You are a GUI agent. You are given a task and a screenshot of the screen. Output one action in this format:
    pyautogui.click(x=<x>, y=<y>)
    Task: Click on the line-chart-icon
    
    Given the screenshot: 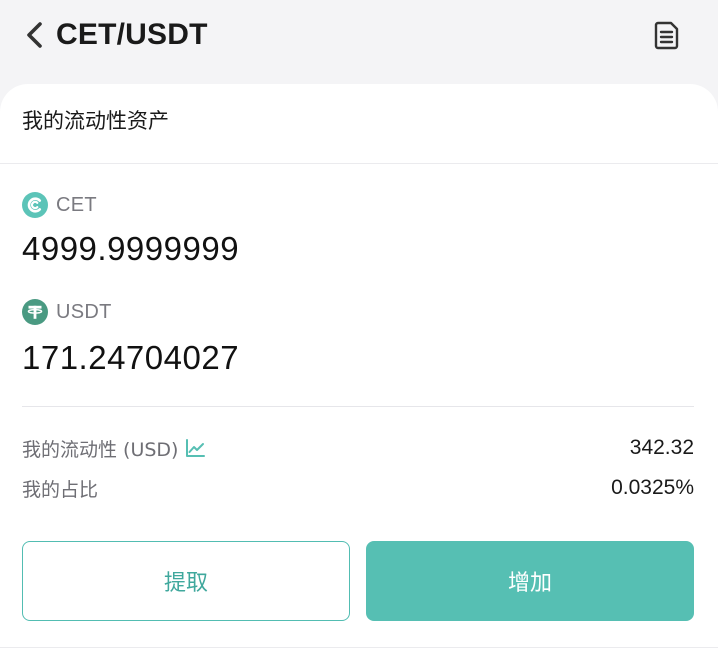 What is the action you would take?
    pyautogui.click(x=195, y=448)
    